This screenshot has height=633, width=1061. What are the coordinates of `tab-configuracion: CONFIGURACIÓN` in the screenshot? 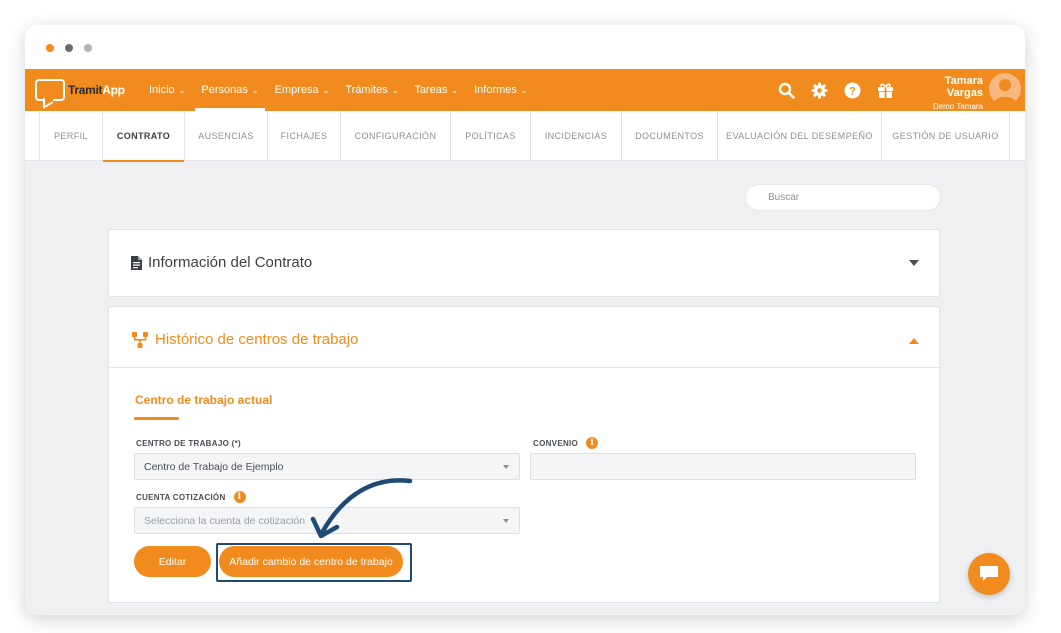 It's located at (395, 136).